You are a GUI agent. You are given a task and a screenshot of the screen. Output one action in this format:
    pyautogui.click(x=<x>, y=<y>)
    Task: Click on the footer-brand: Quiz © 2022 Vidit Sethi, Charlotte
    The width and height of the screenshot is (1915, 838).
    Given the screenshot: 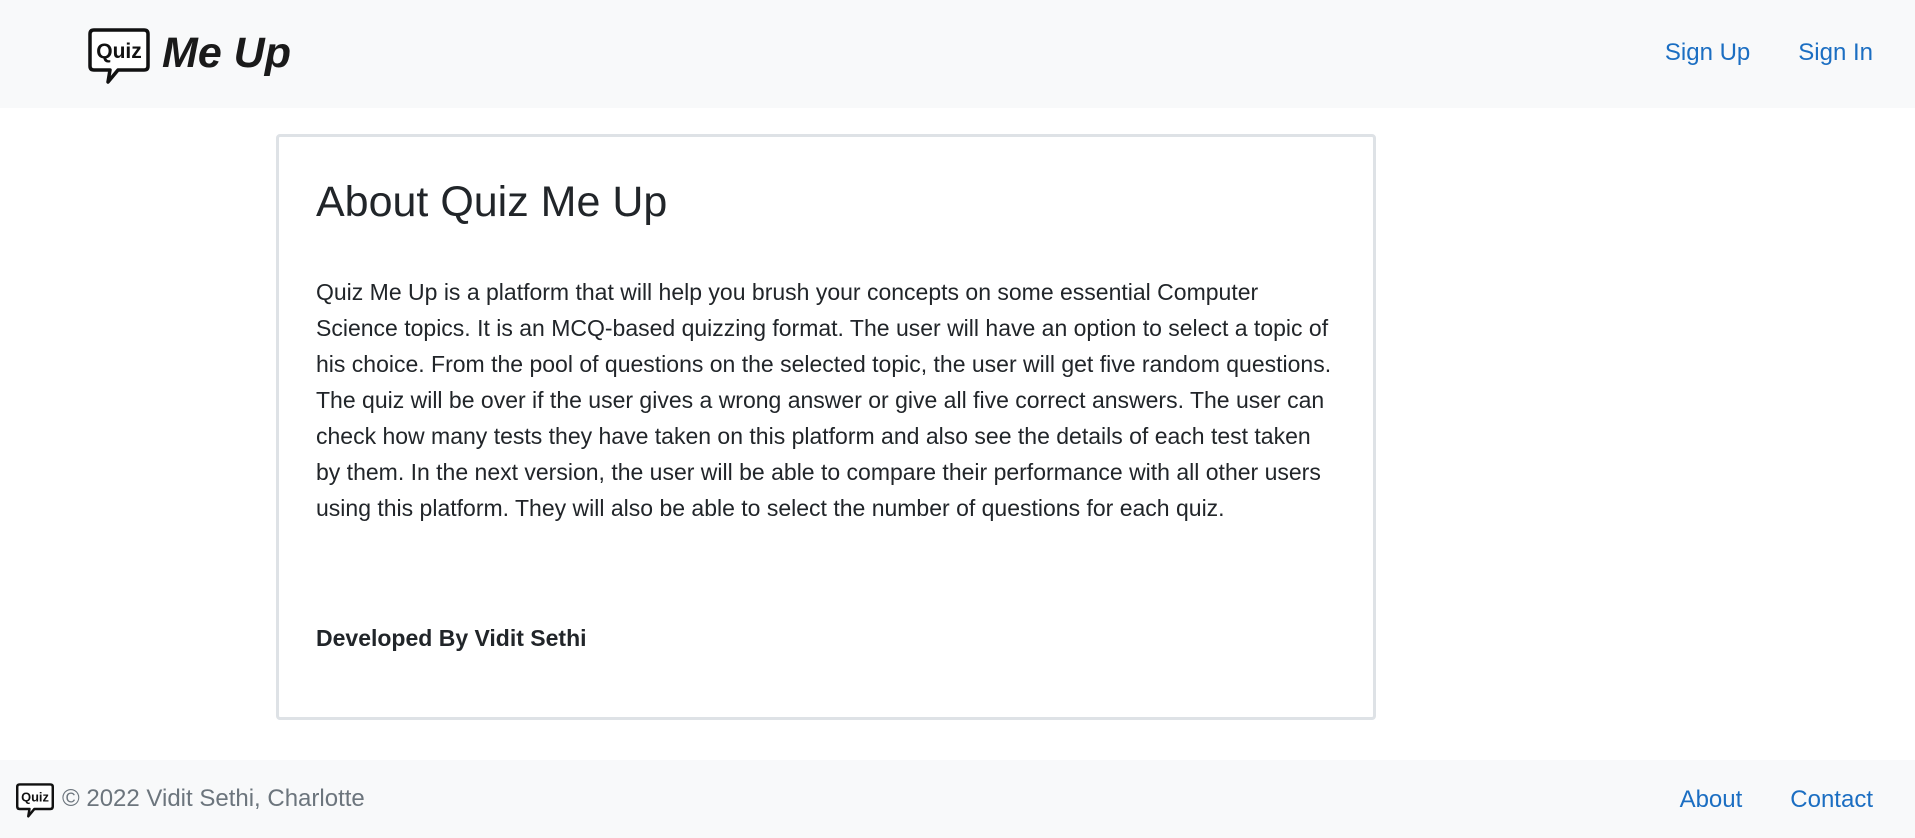 What is the action you would take?
    pyautogui.click(x=190, y=801)
    